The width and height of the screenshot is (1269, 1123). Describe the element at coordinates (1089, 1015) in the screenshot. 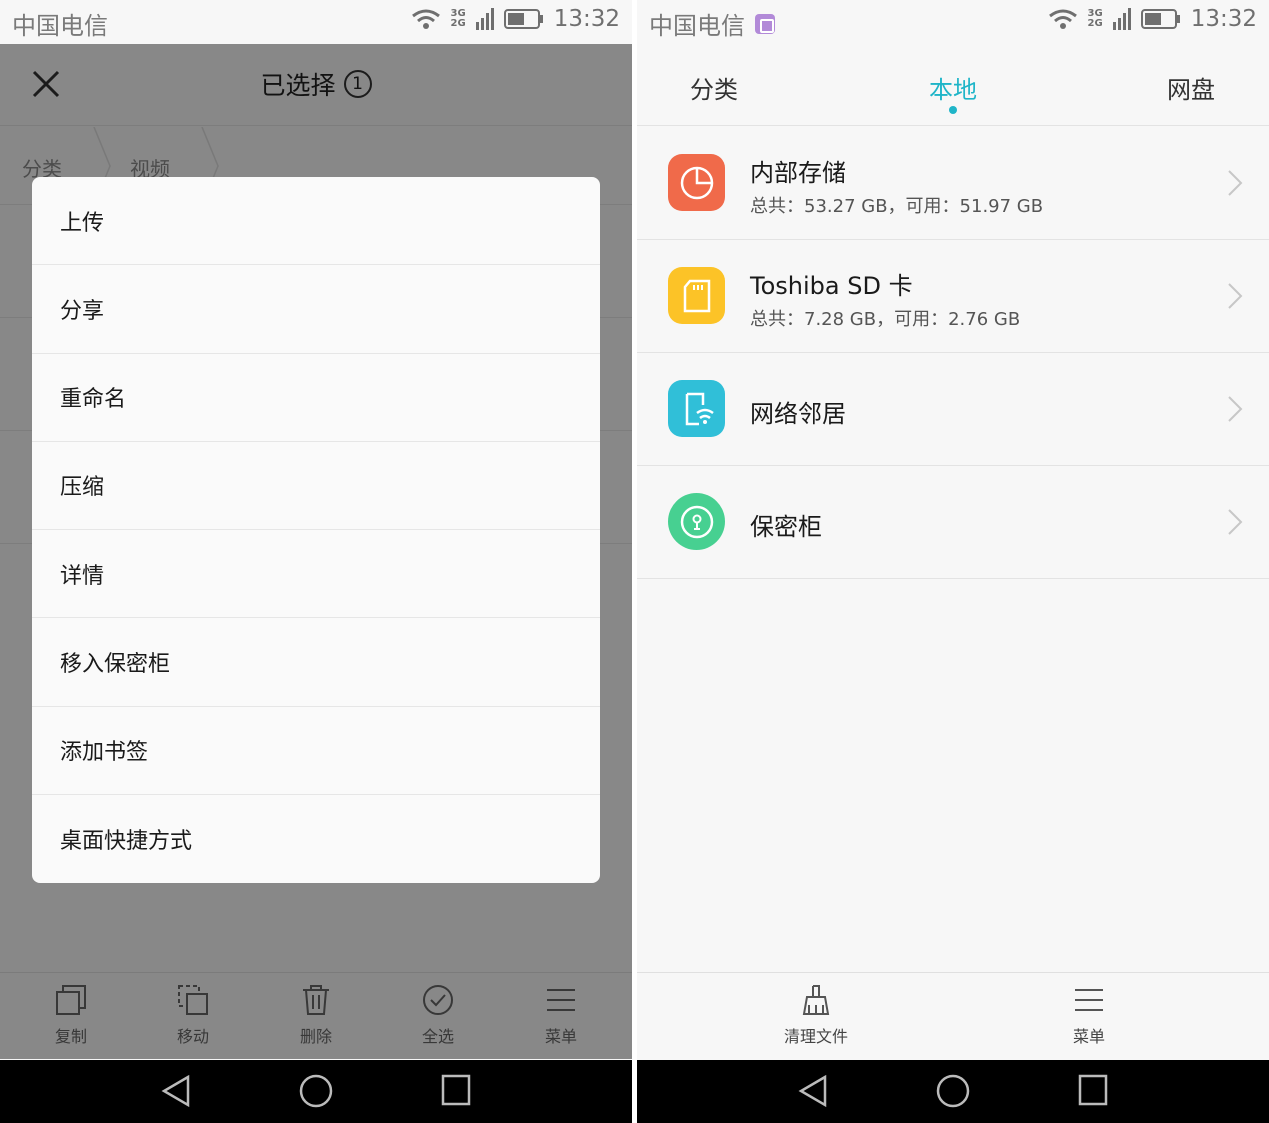

I see `menu-button: 菜单` at that location.